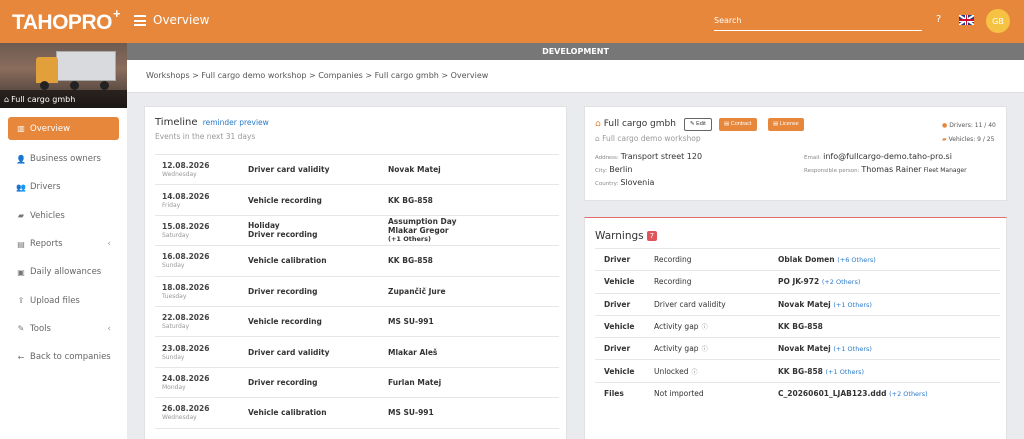 This screenshot has height=439, width=1024. What do you see at coordinates (473, 234) in the screenshot?
I see `event-object: Mlakar Gregor (+1 Others)` at bounding box center [473, 234].